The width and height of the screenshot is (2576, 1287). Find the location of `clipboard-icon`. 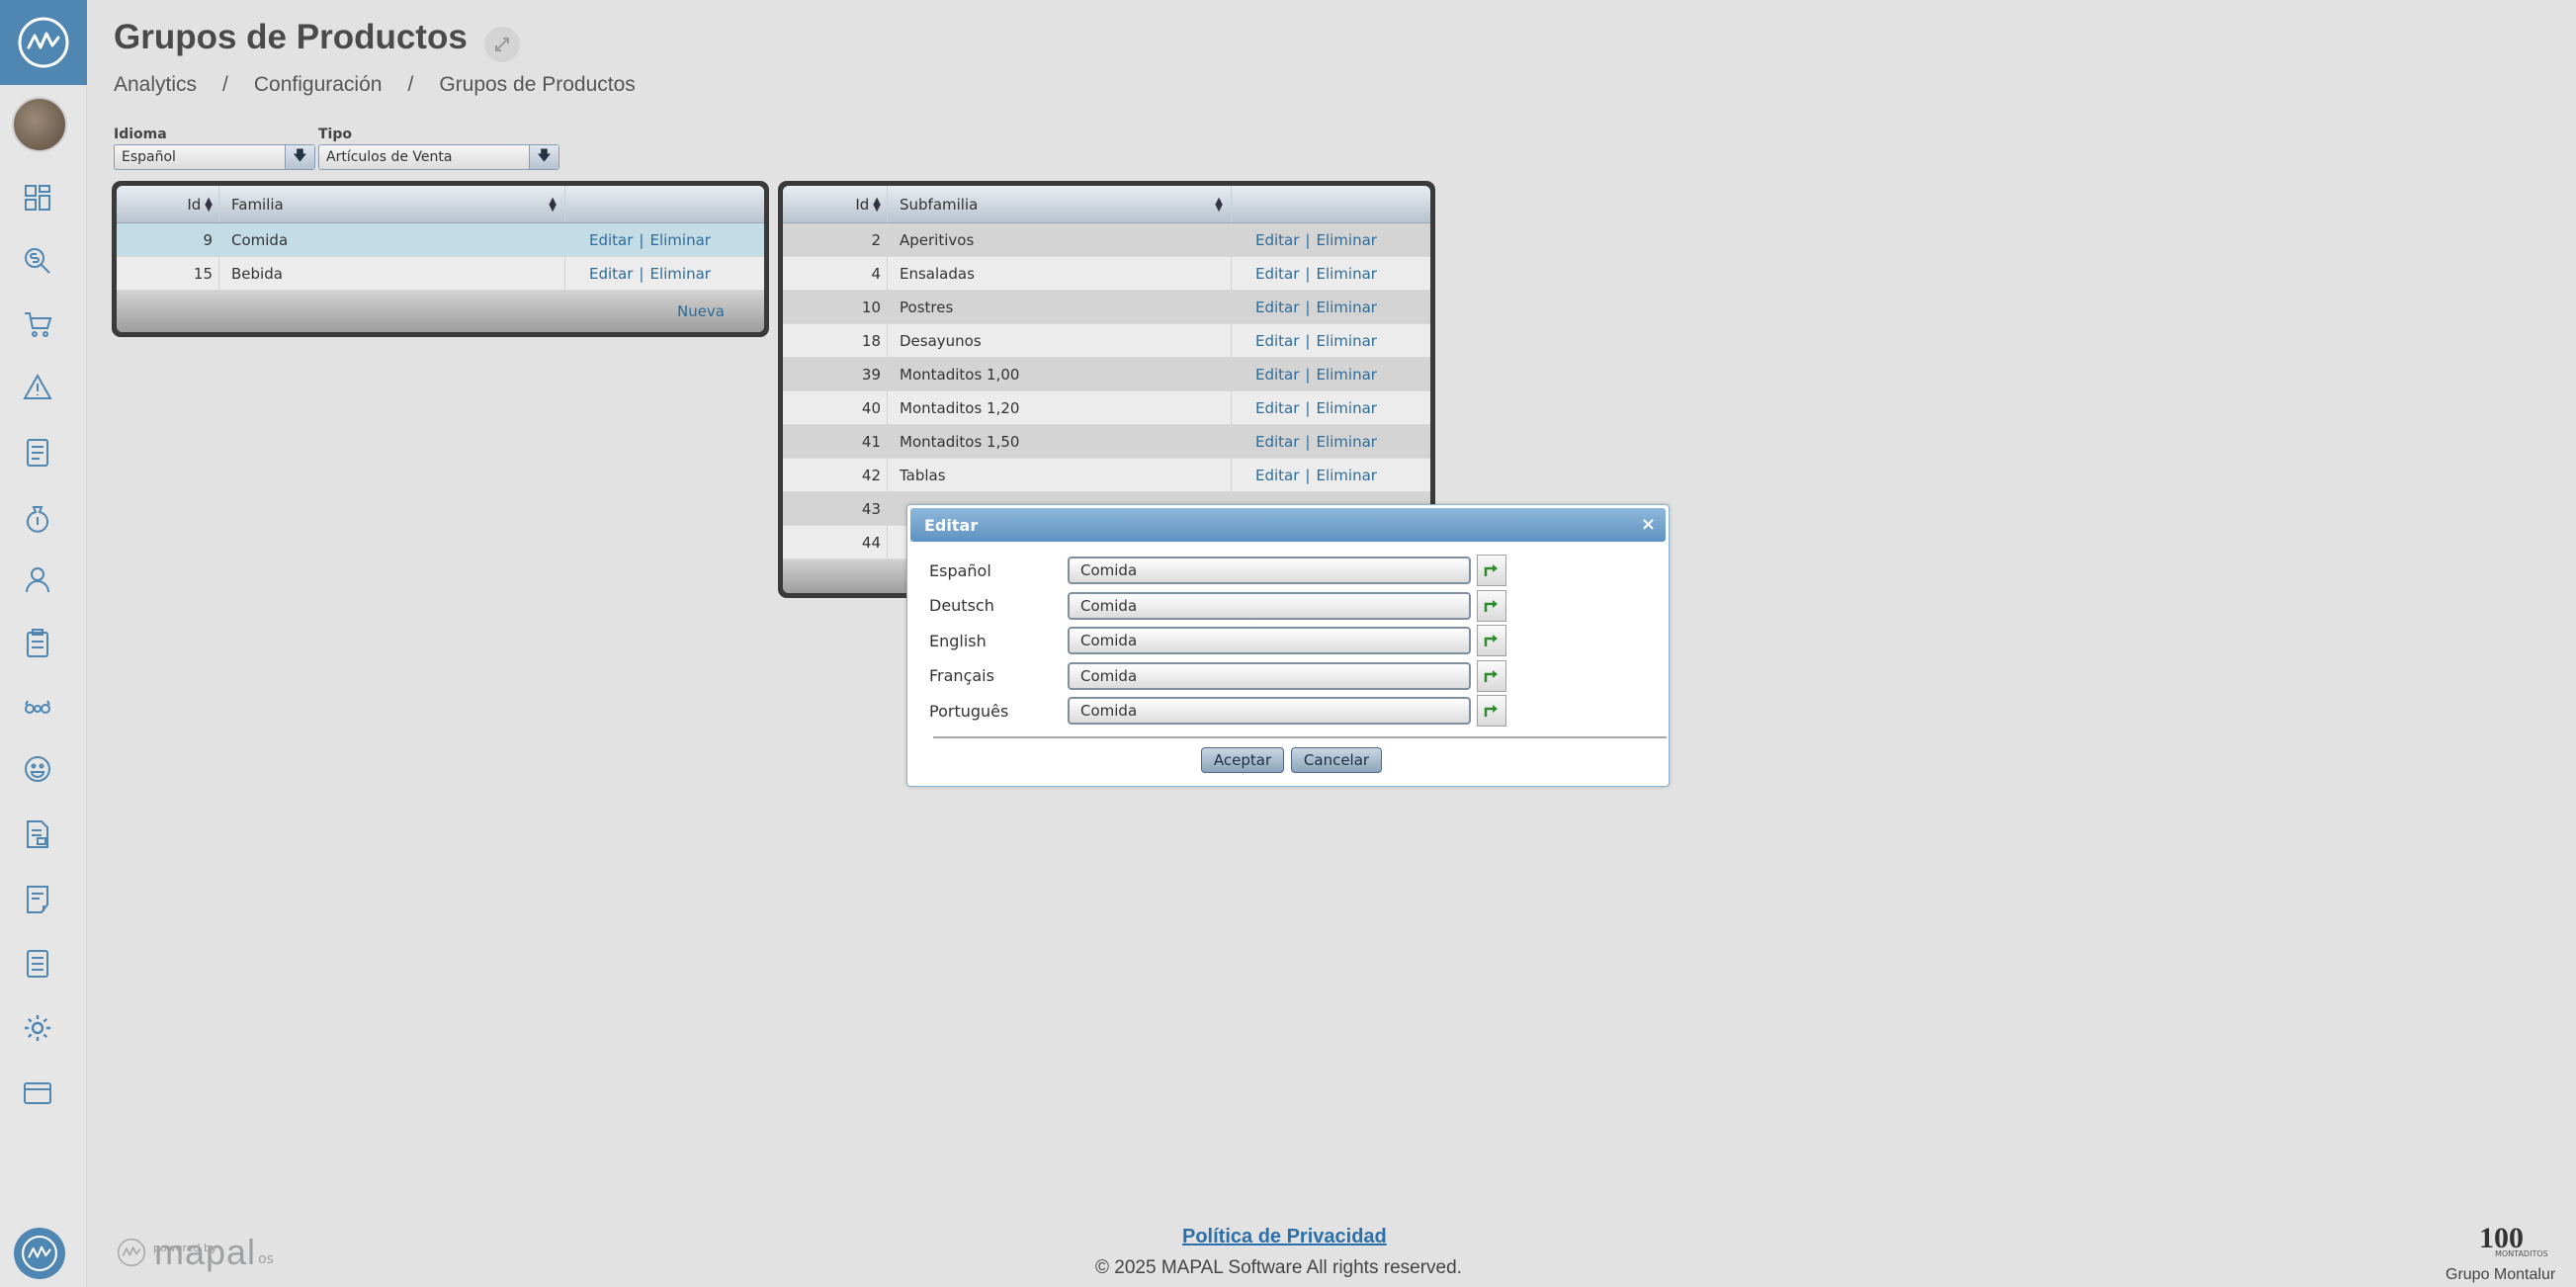

clipboard-icon is located at coordinates (37, 643).